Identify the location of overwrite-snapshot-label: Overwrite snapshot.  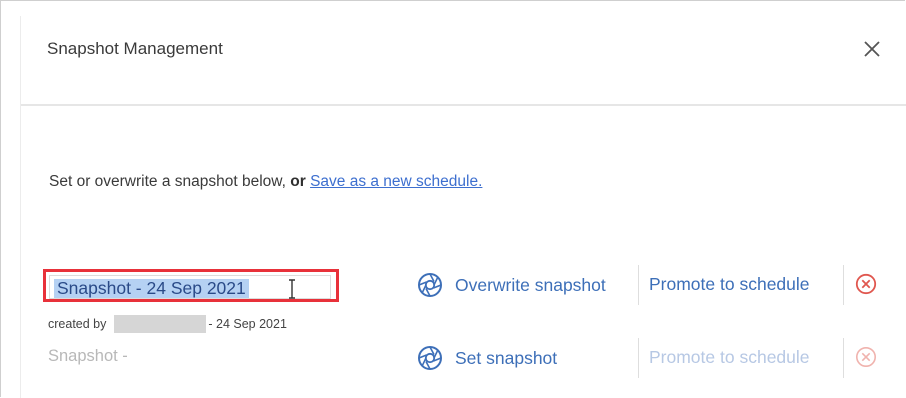
(530, 284).